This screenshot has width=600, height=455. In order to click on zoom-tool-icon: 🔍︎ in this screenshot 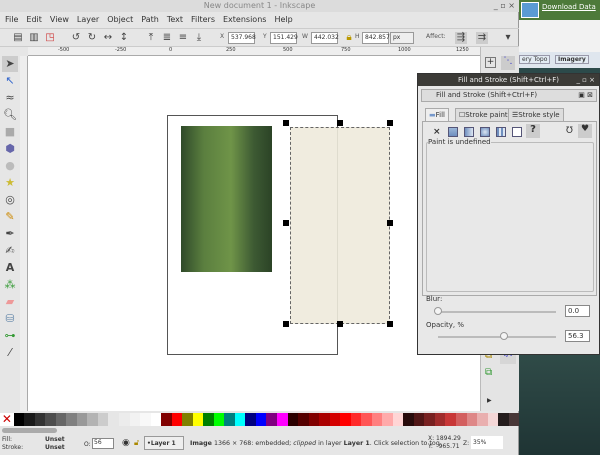, I will do `click(10, 115)`.